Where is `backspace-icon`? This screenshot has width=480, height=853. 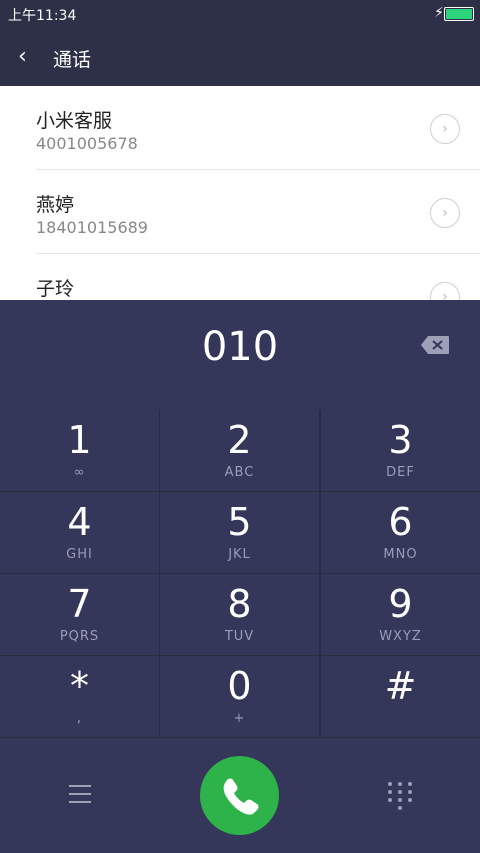 backspace-icon is located at coordinates (435, 345).